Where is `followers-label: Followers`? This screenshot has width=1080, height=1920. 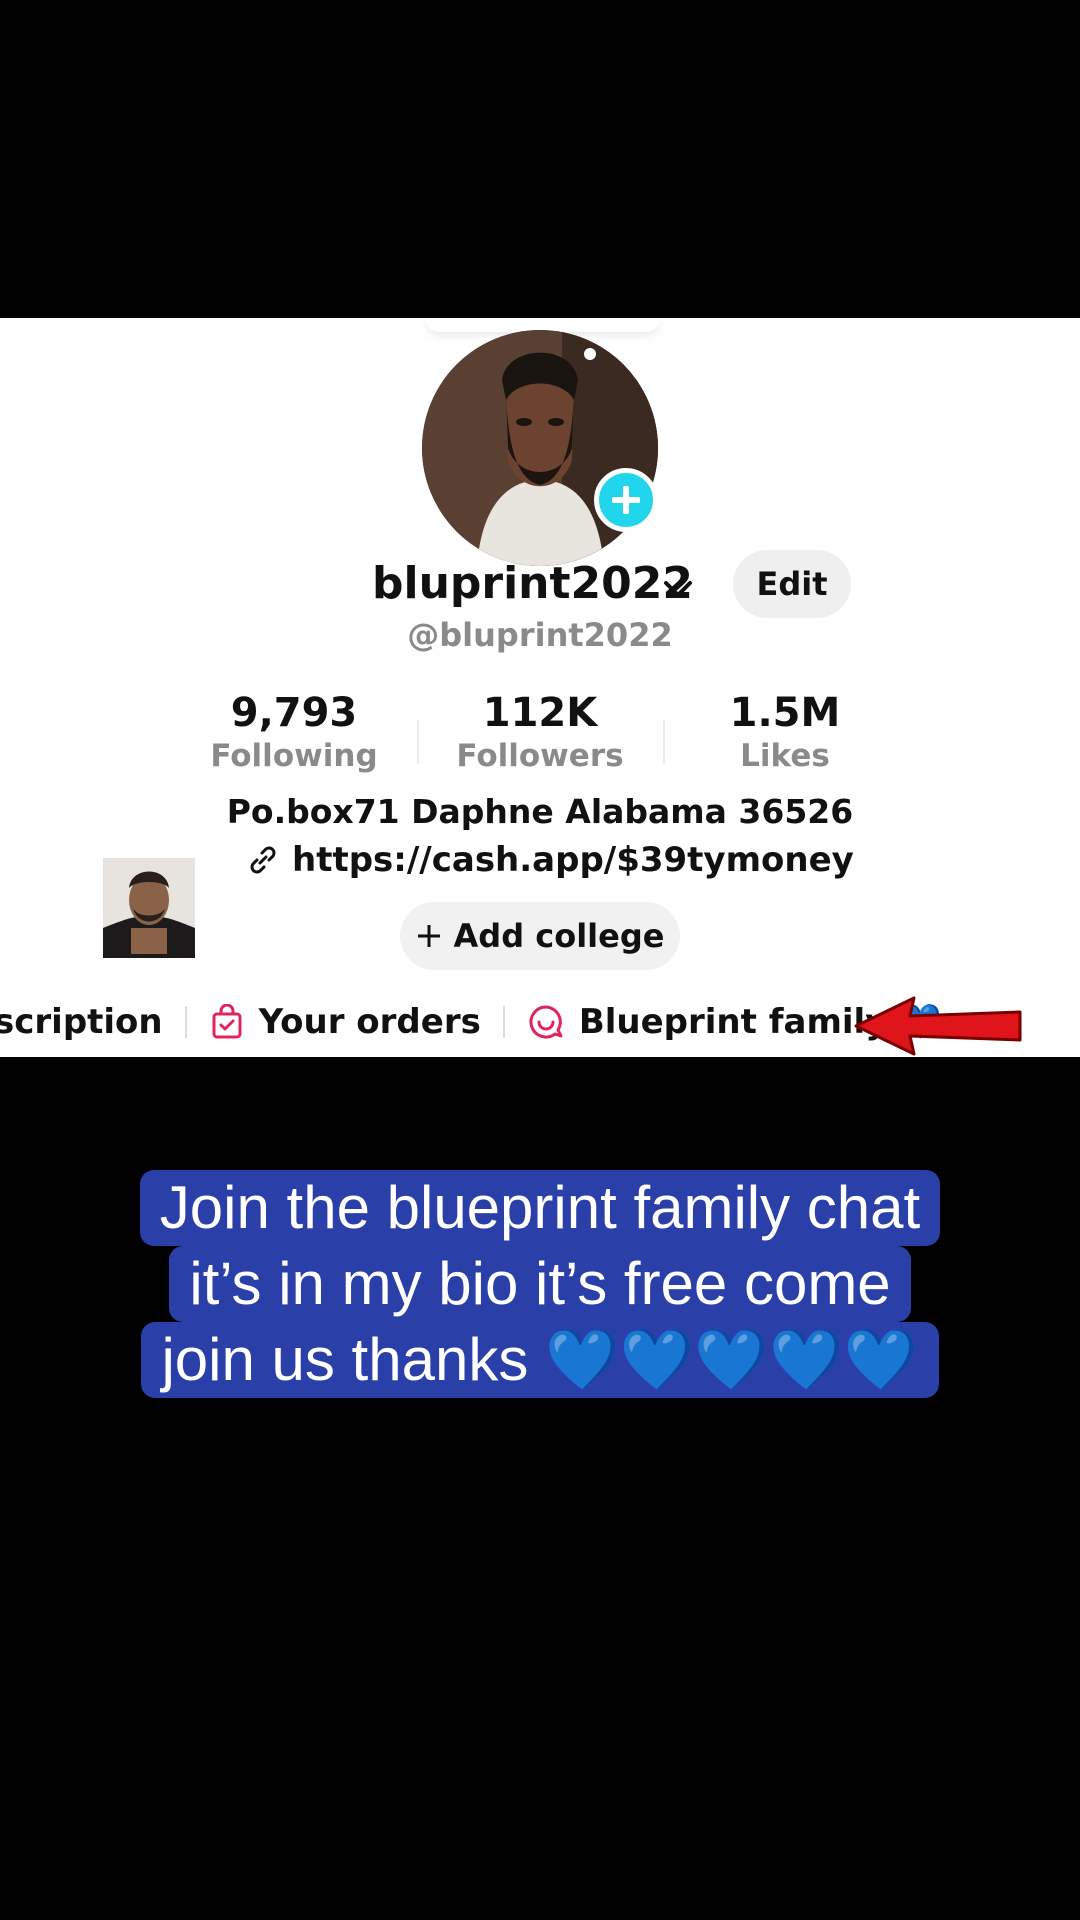
followers-label: Followers is located at coordinates (540, 756).